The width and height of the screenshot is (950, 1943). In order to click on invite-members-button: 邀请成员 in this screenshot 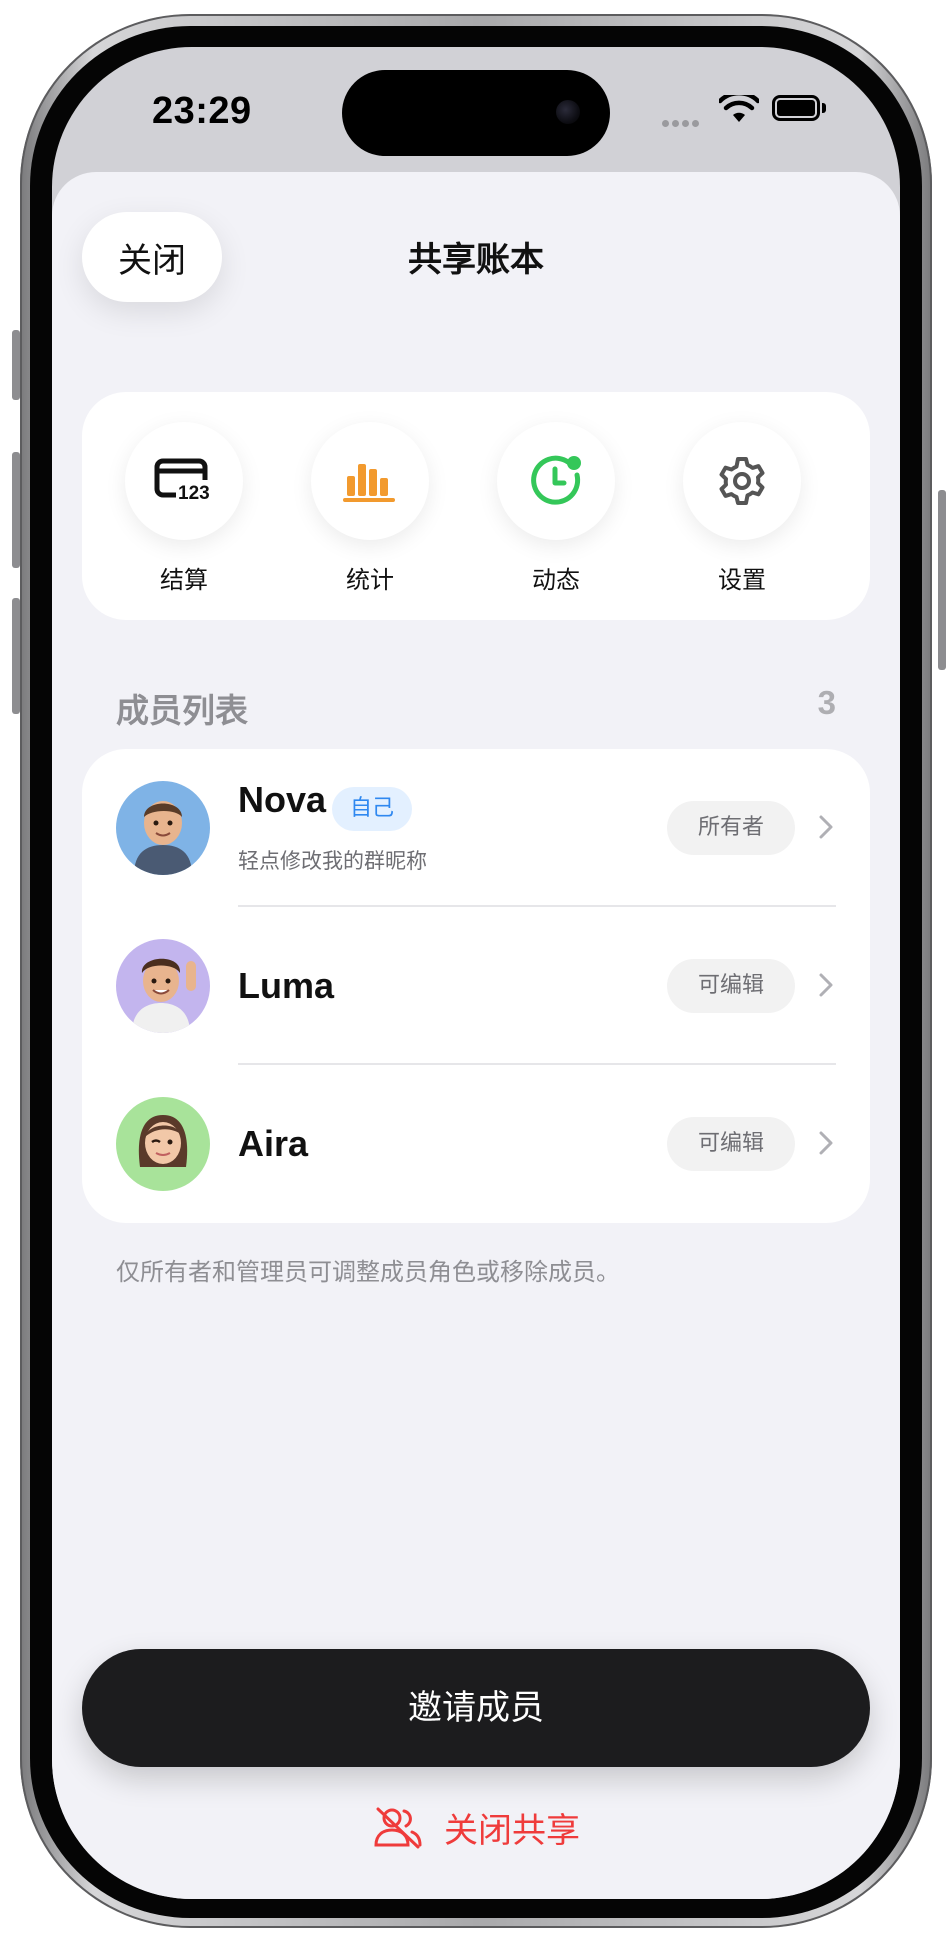, I will do `click(476, 1708)`.